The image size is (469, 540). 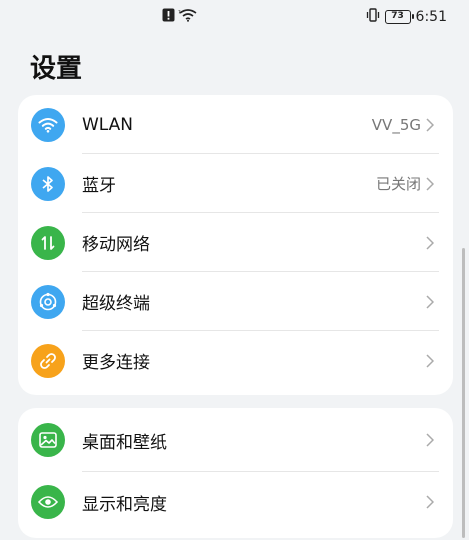 I want to click on status-center: ?, so click(x=180, y=17).